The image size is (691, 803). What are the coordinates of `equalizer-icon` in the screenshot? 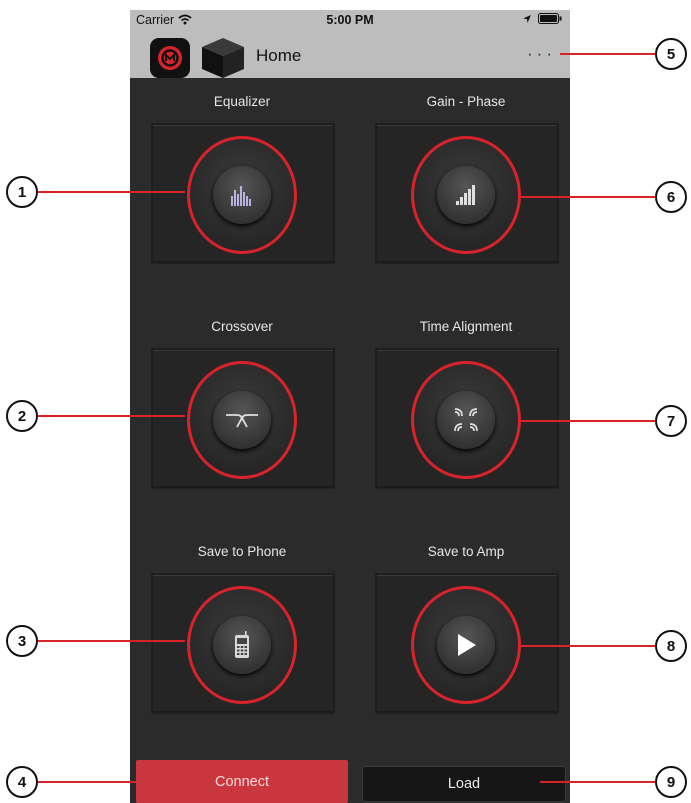 It's located at (241, 196).